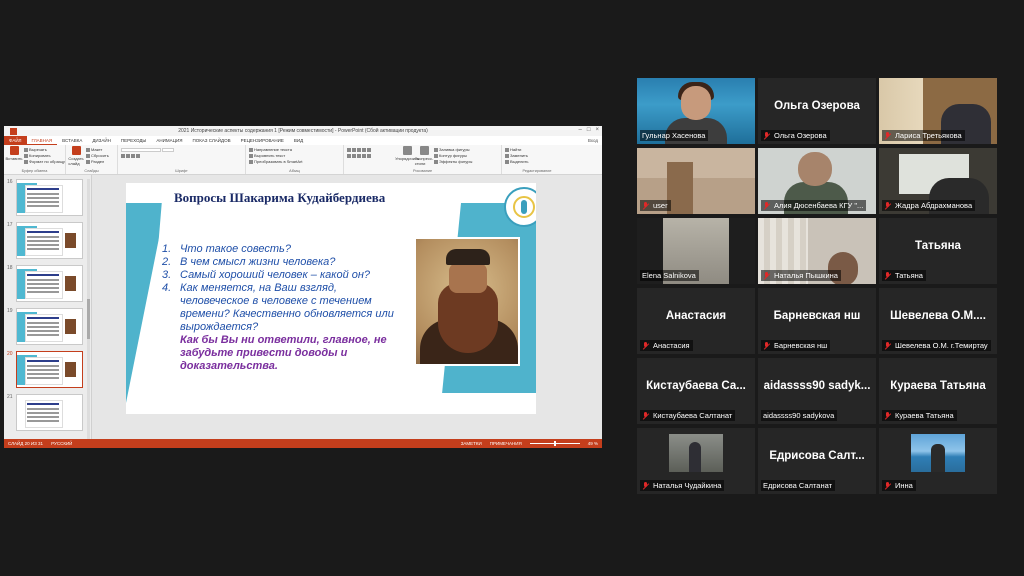 The width and height of the screenshot is (1024, 576). Describe the element at coordinates (817, 316) in the screenshot. I see `participant-display-name: Барневская нш` at that location.